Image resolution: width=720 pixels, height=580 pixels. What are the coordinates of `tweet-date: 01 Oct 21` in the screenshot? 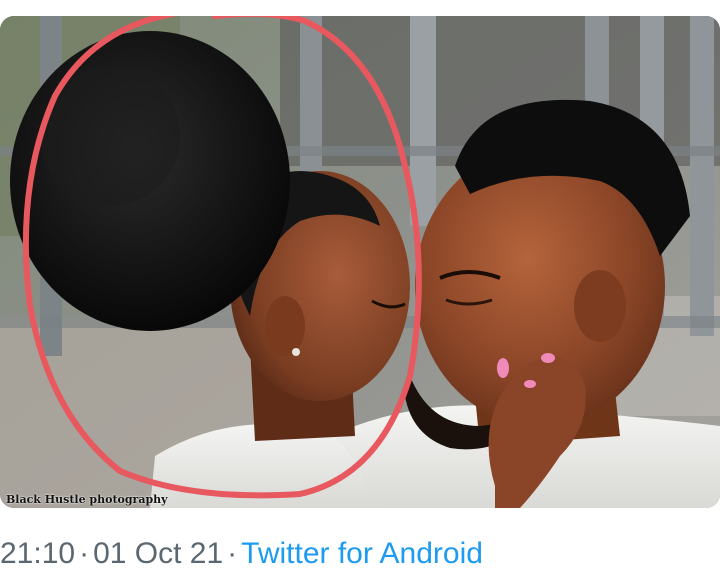 It's located at (158, 553).